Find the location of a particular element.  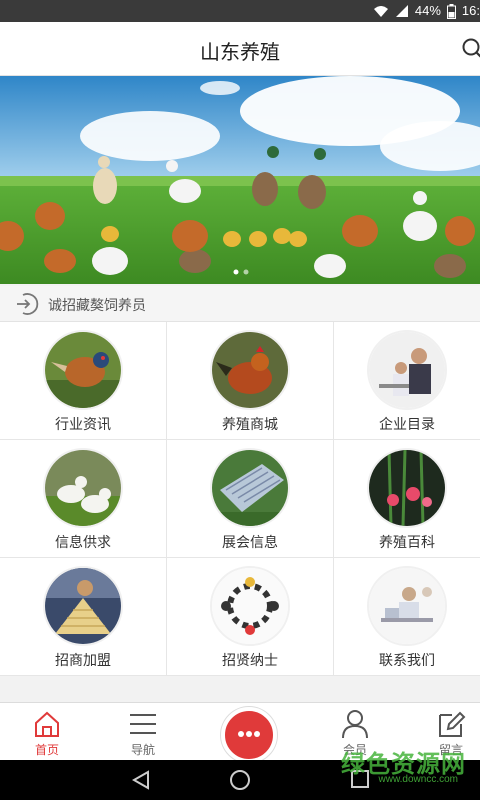

edit-icon is located at coordinates (452, 724).